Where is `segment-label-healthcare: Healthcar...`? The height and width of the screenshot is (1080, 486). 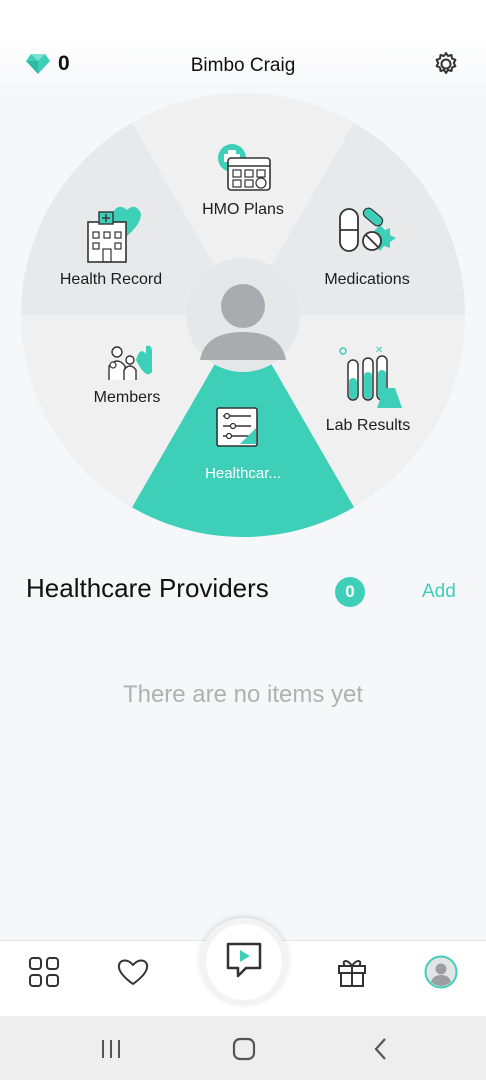
segment-label-healthcare: Healthcar... is located at coordinates (243, 473).